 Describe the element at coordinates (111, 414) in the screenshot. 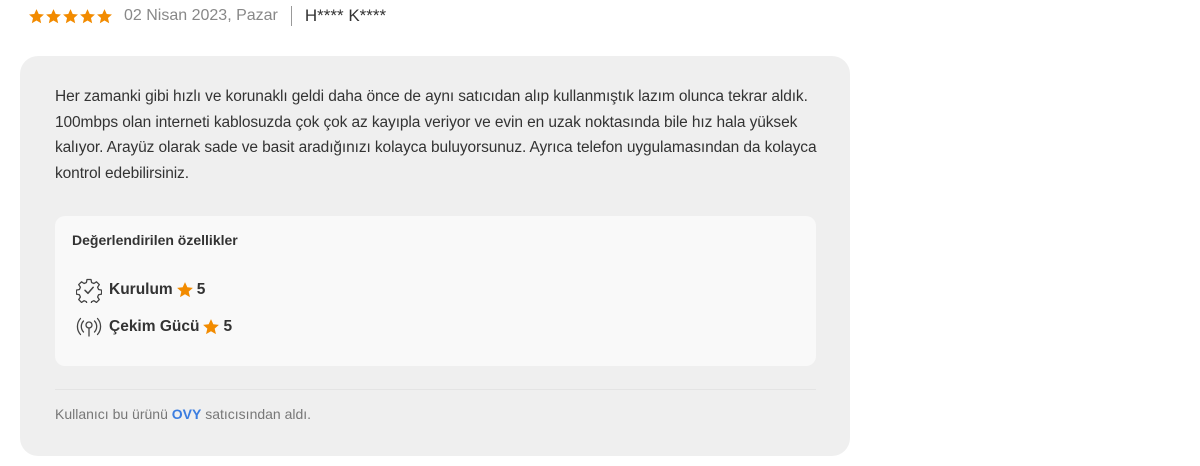

I see `seller-prefix: Kullanıcı bu ürünü` at that location.